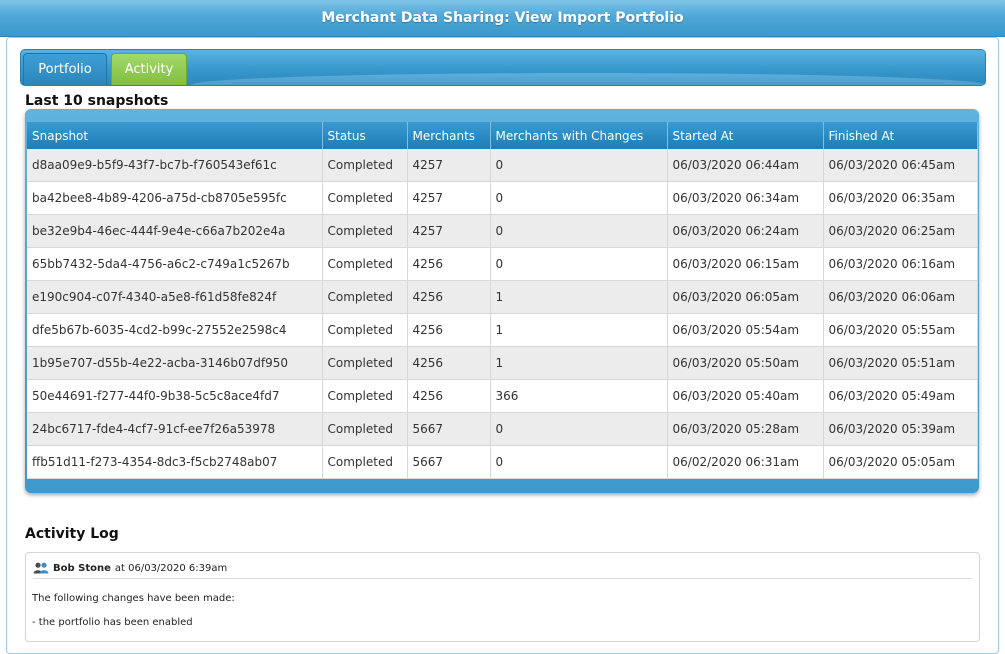 The height and width of the screenshot is (654, 1005). I want to click on cell-started-at: 06/03/2020 06:15am, so click(745, 264).